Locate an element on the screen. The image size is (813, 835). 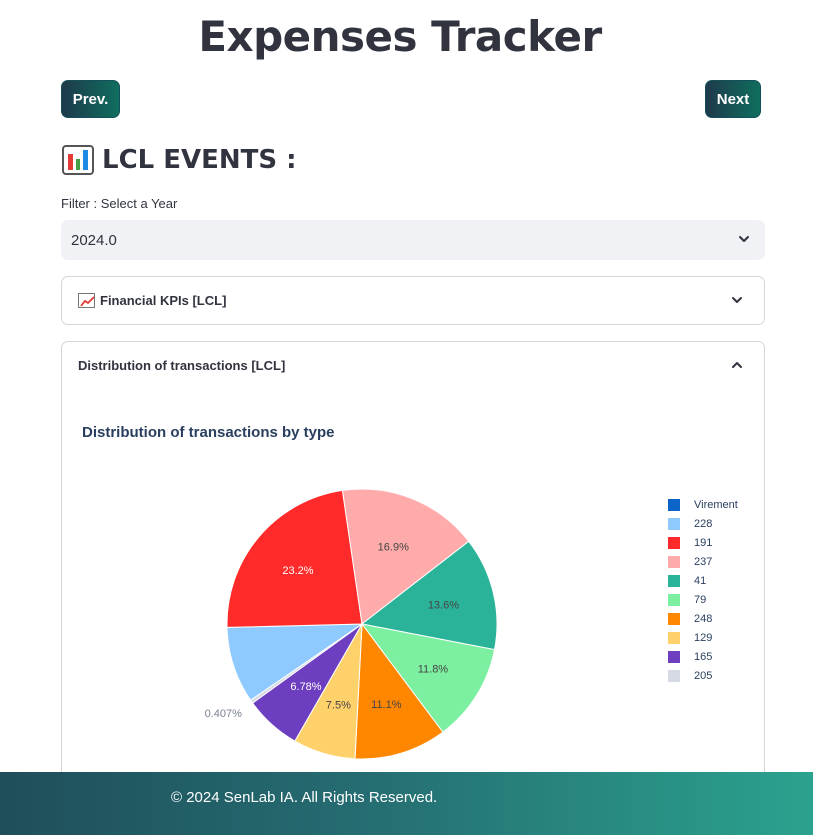
chart-legend: Virement 228 191 237 41 79 248 129 165 205 is located at coordinates (703, 590).